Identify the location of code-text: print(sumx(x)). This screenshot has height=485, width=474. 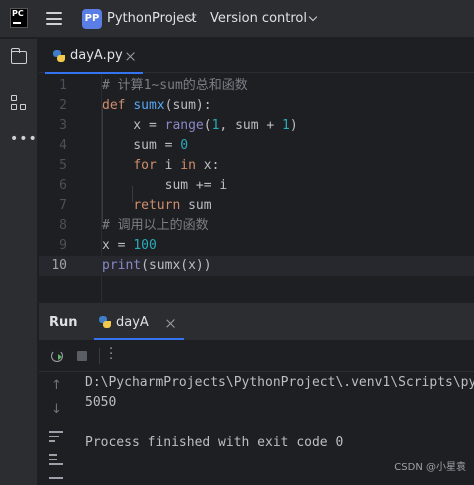
(157, 266).